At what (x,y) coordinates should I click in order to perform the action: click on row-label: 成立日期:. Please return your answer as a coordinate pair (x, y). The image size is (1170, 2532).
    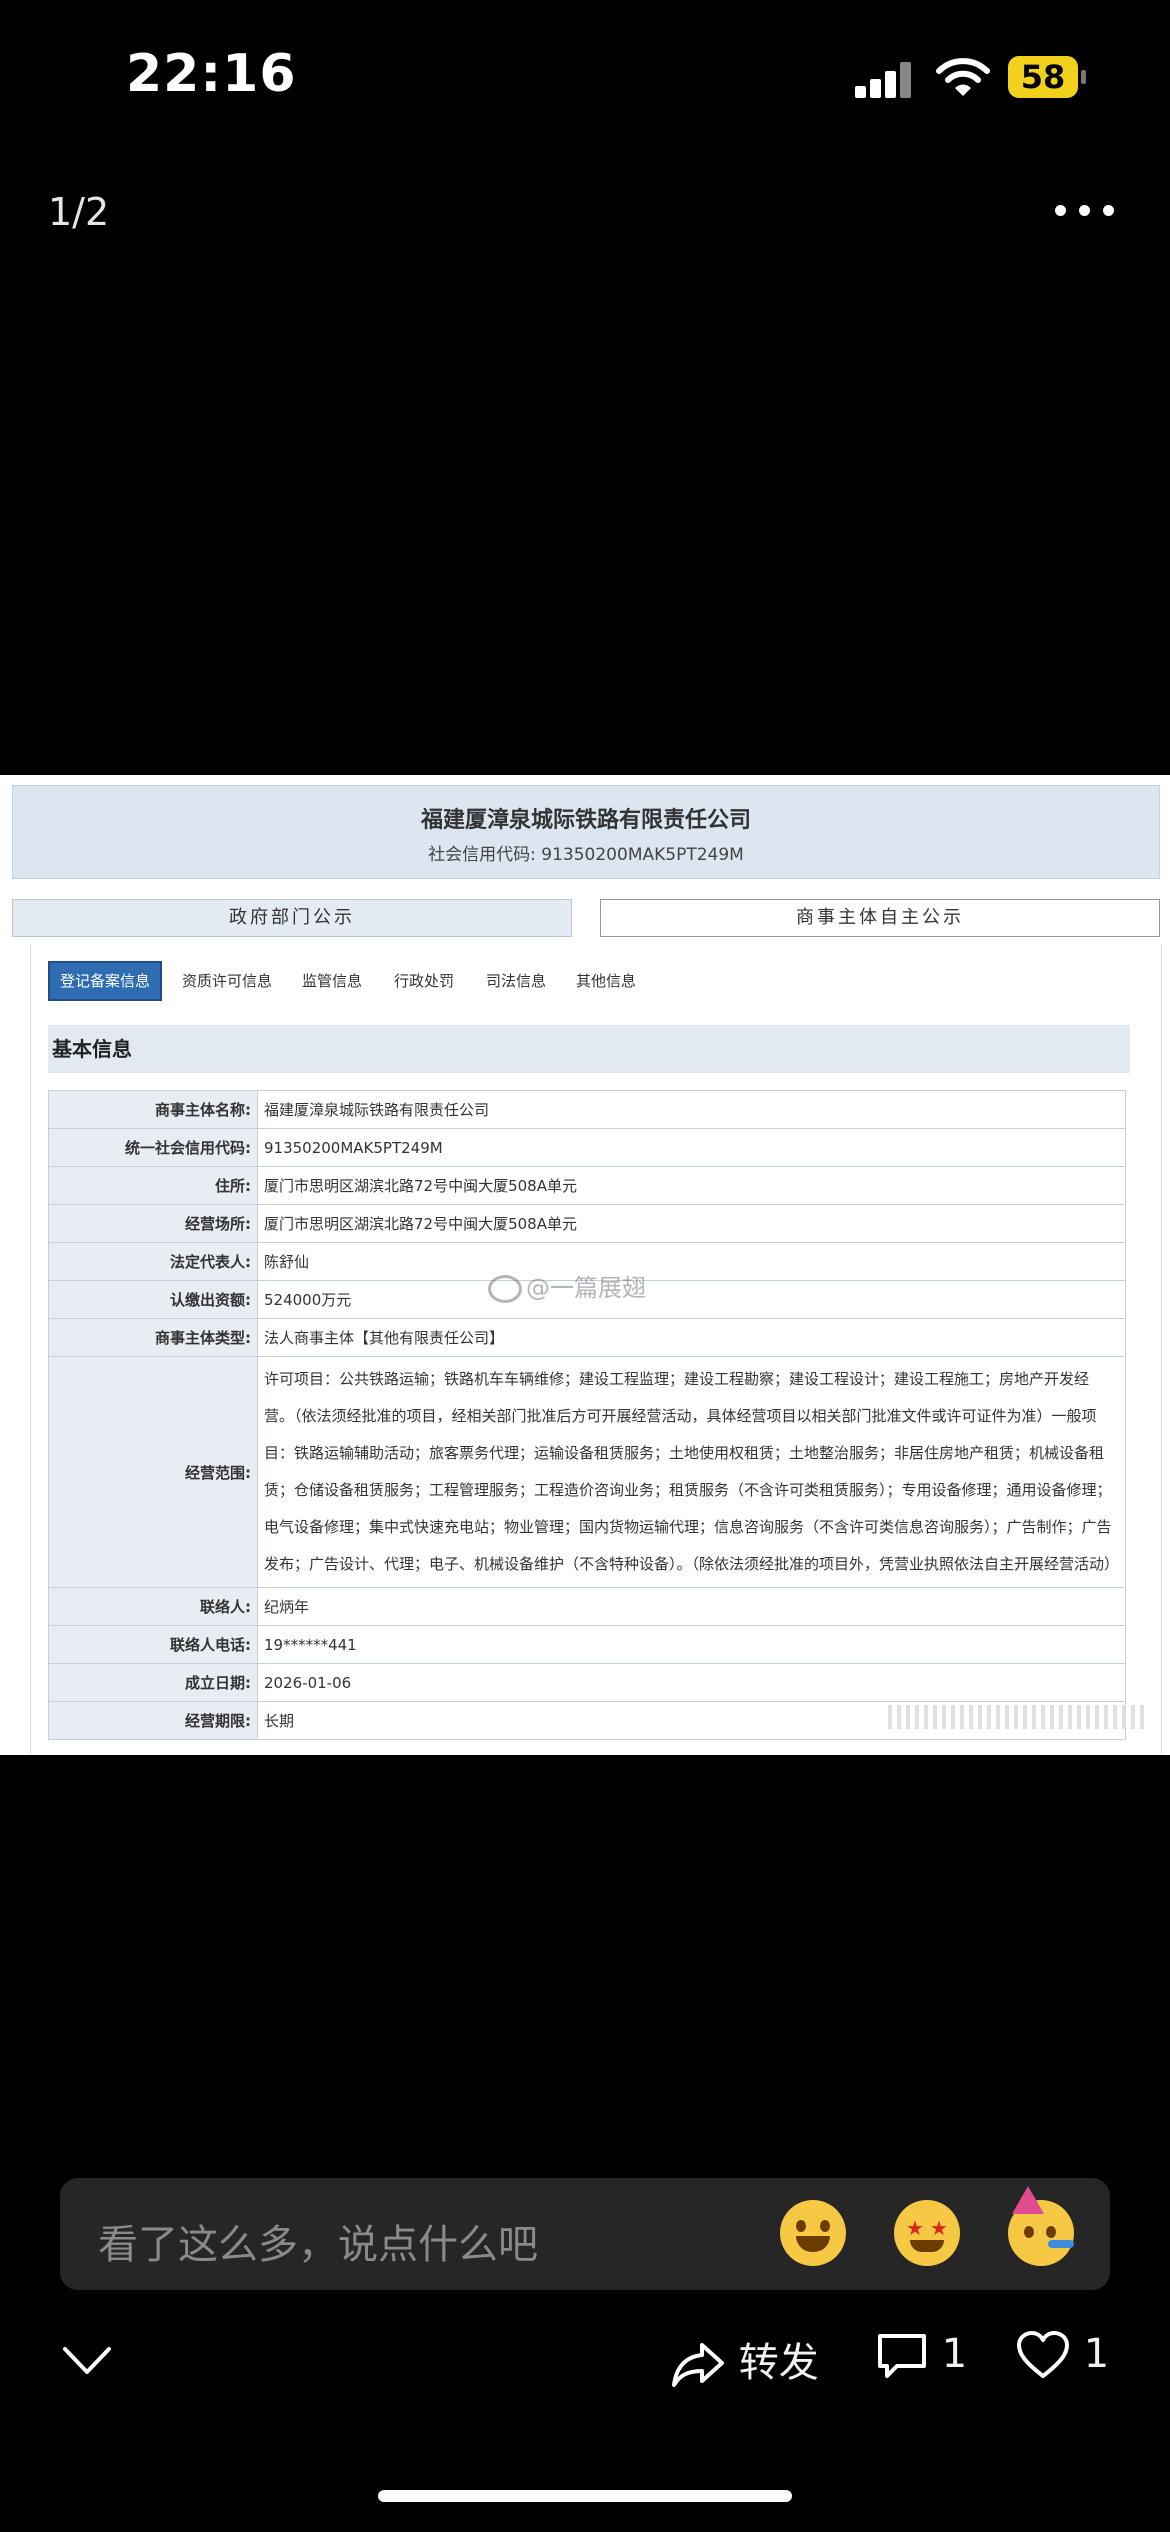
    Looking at the image, I should click on (153, 1682).